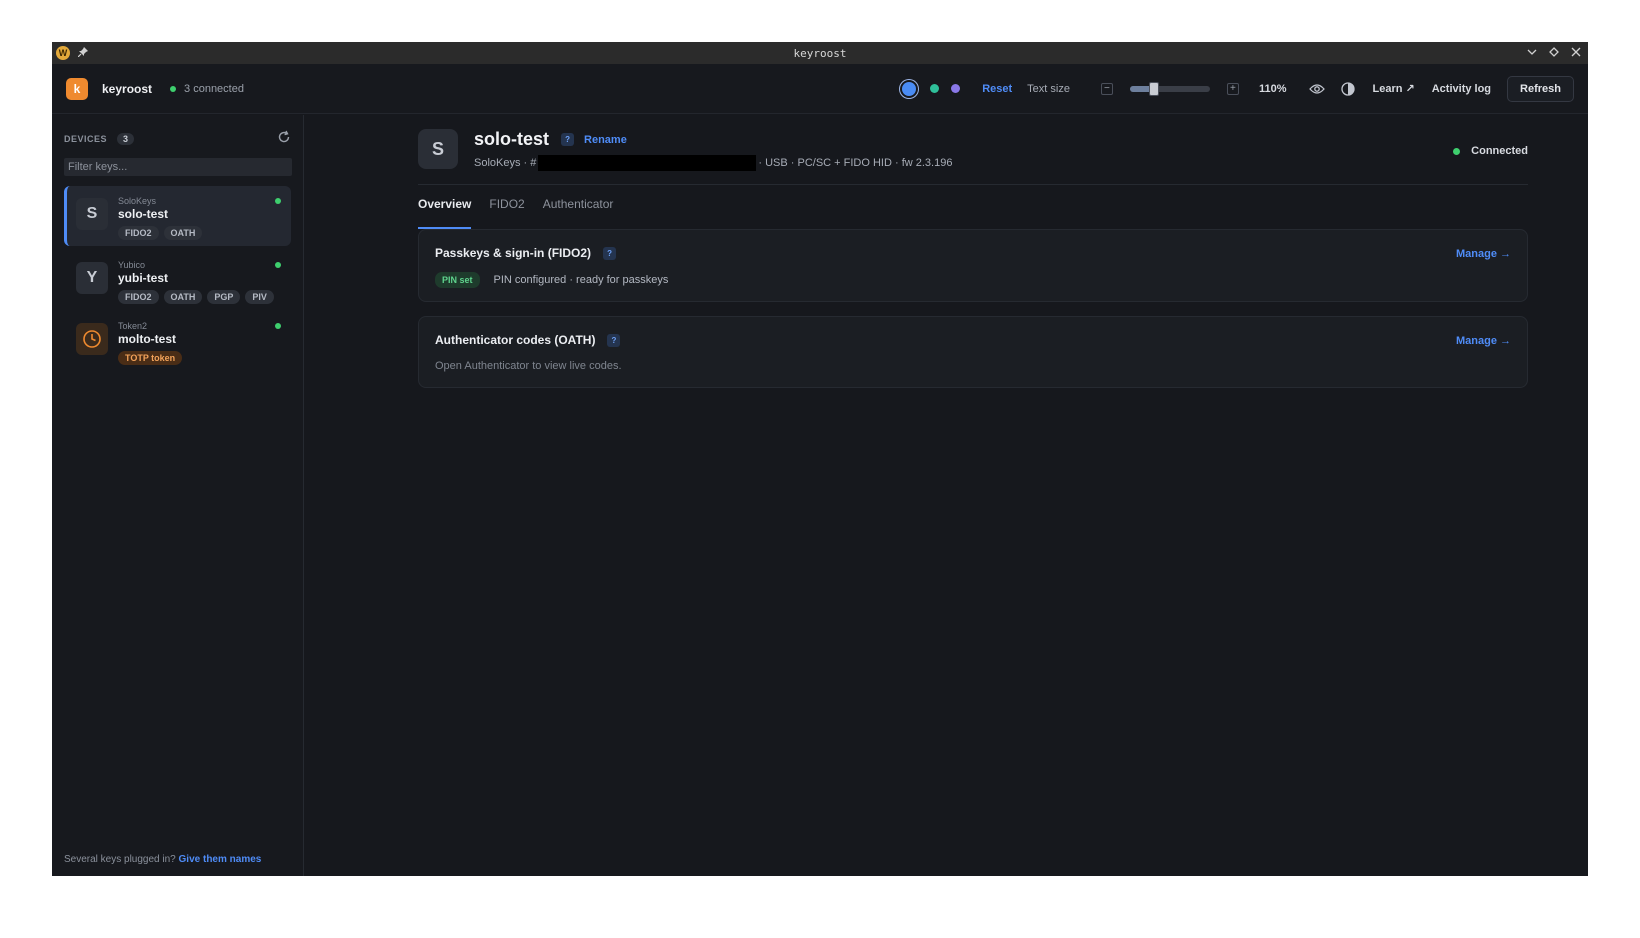 The width and height of the screenshot is (1640, 938). I want to click on clock-icon, so click(92, 339).